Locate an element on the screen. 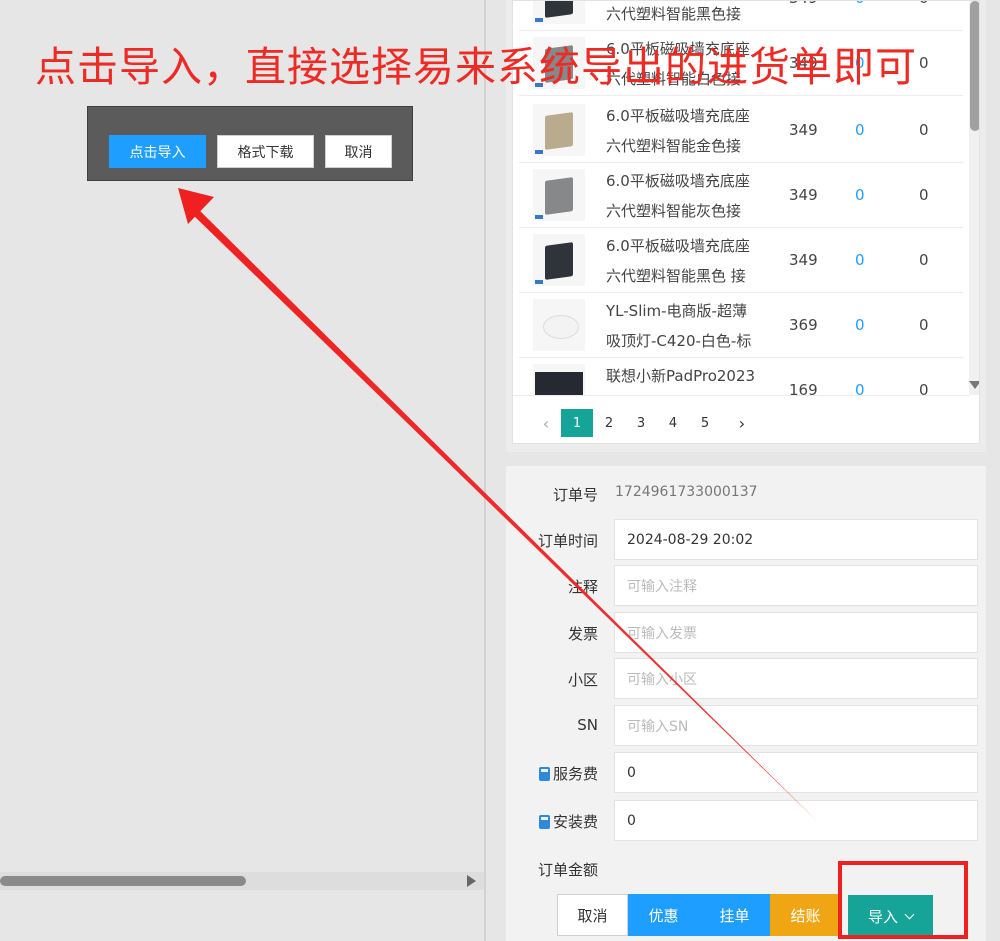 The image size is (1000, 941). product-name-line2: 六代塑料智能黑色 接 is located at coordinates (676, 276).